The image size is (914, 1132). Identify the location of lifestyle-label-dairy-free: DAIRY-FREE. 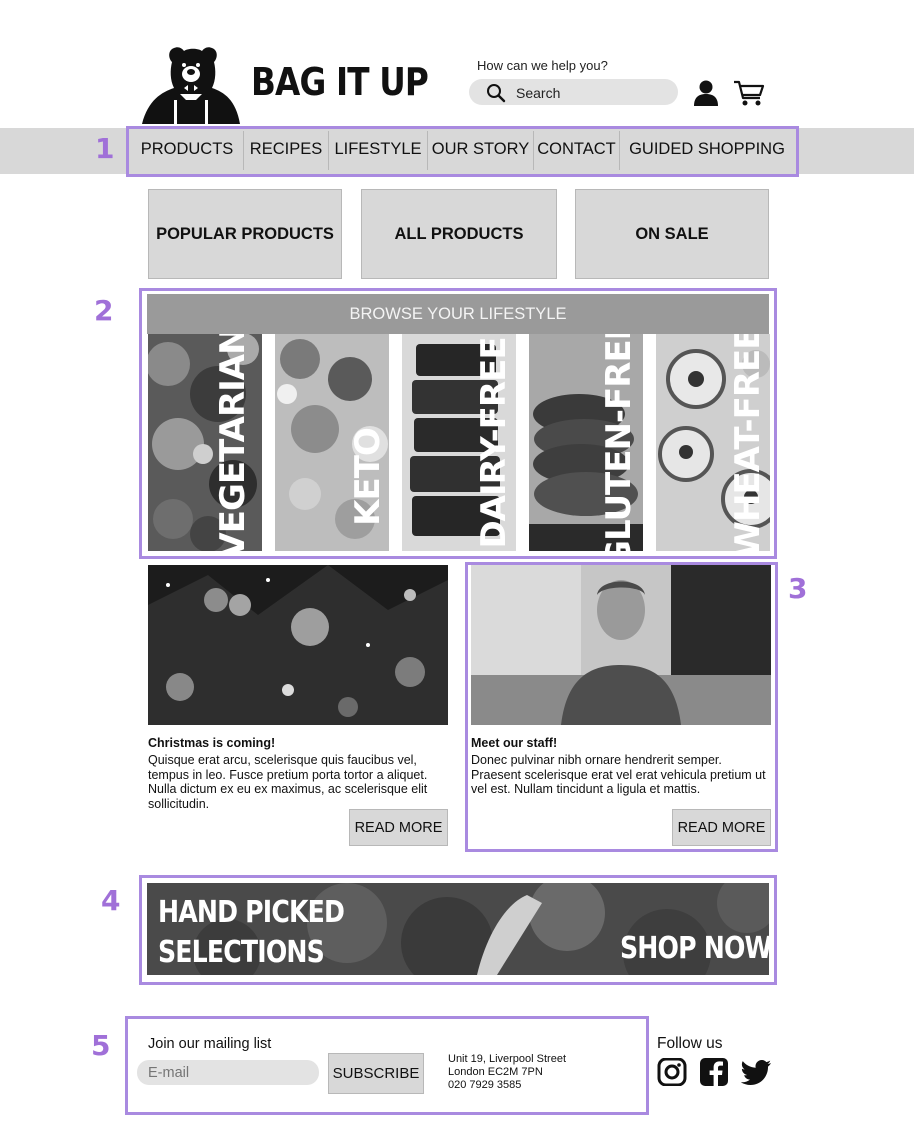
(494, 442).